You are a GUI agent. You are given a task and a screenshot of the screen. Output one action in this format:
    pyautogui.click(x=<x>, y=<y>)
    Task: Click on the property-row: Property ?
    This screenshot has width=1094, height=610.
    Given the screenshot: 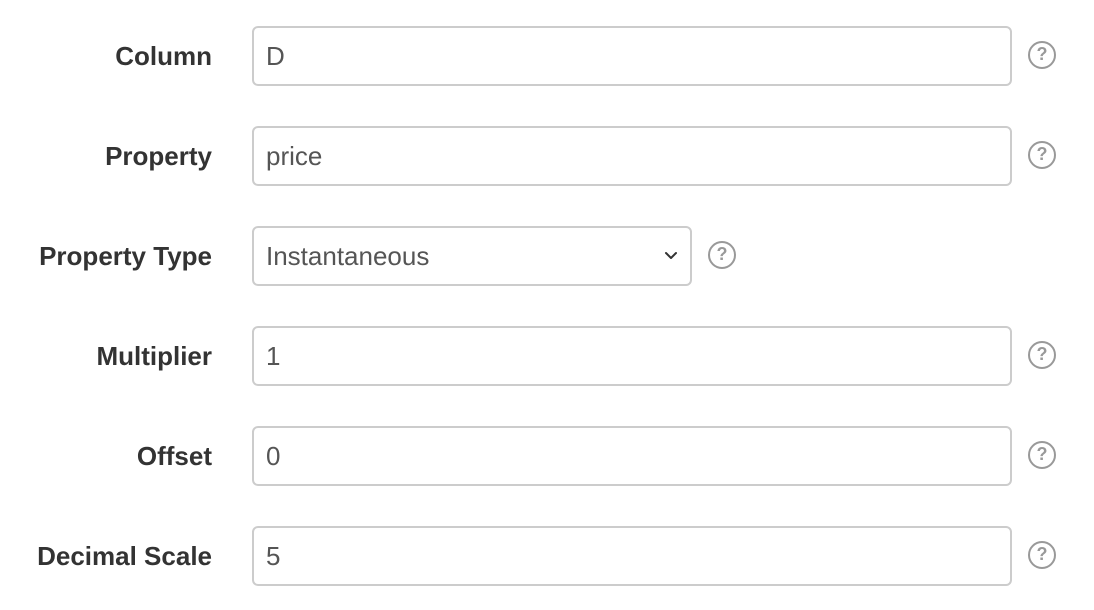 What is the action you would take?
    pyautogui.click(x=547, y=156)
    